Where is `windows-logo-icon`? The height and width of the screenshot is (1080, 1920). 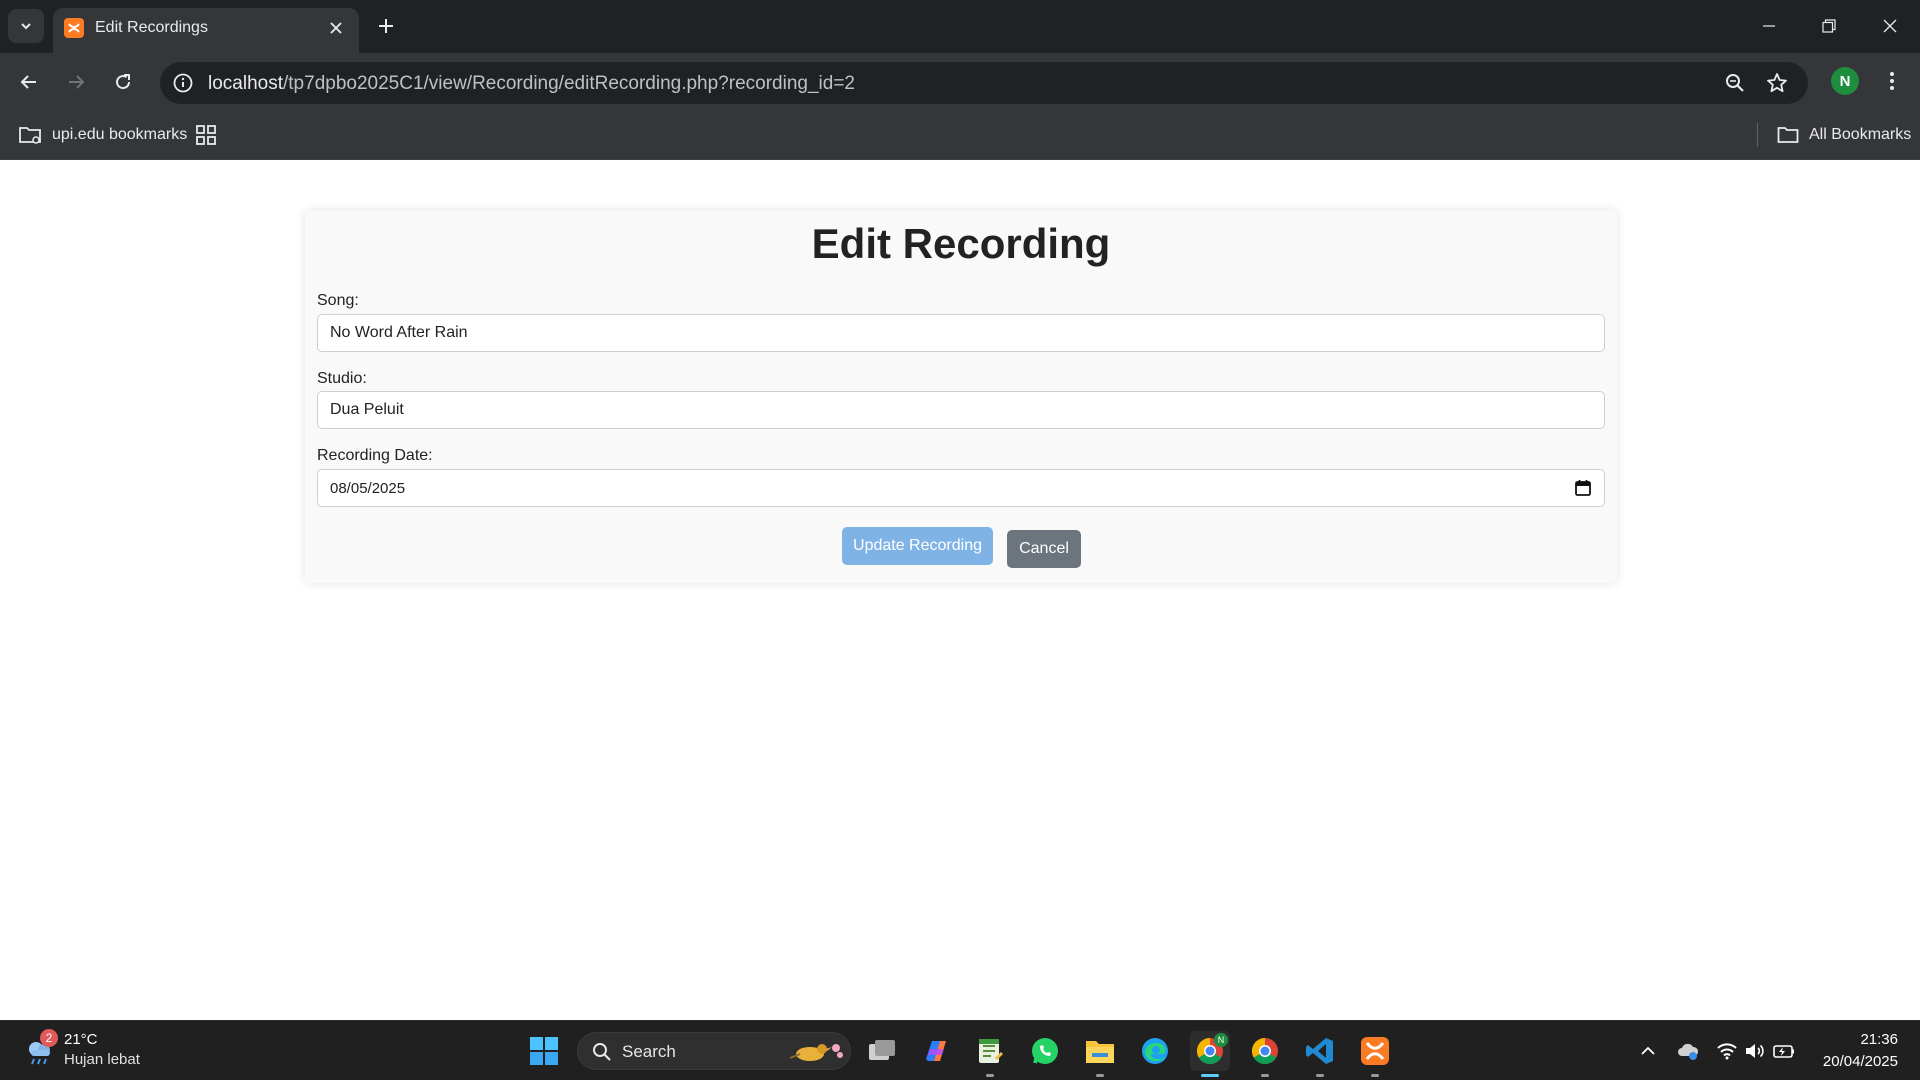 windows-logo-icon is located at coordinates (544, 1051).